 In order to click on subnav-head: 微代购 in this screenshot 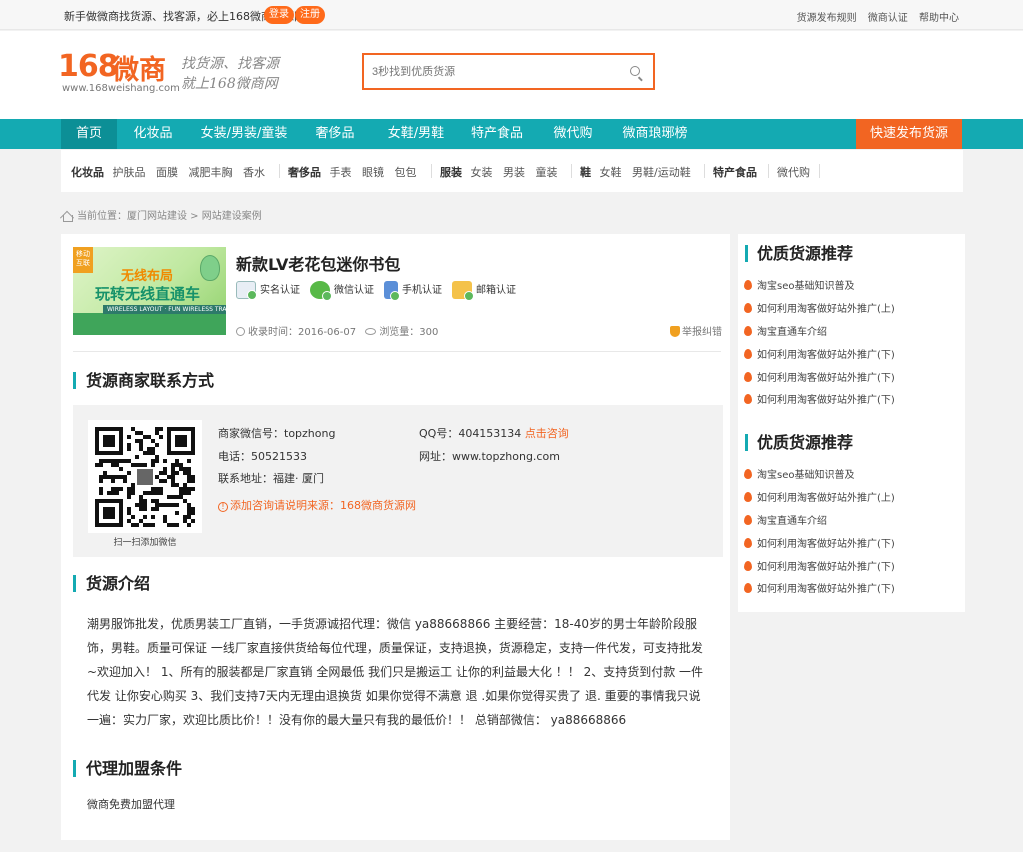, I will do `click(793, 172)`.